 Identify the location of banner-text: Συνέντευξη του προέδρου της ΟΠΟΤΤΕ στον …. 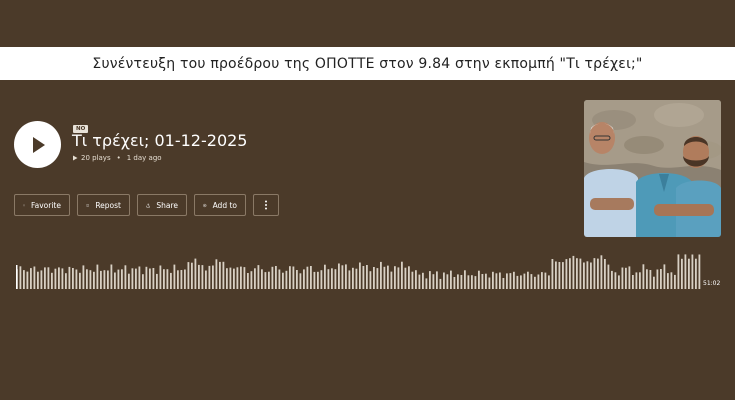
(367, 63).